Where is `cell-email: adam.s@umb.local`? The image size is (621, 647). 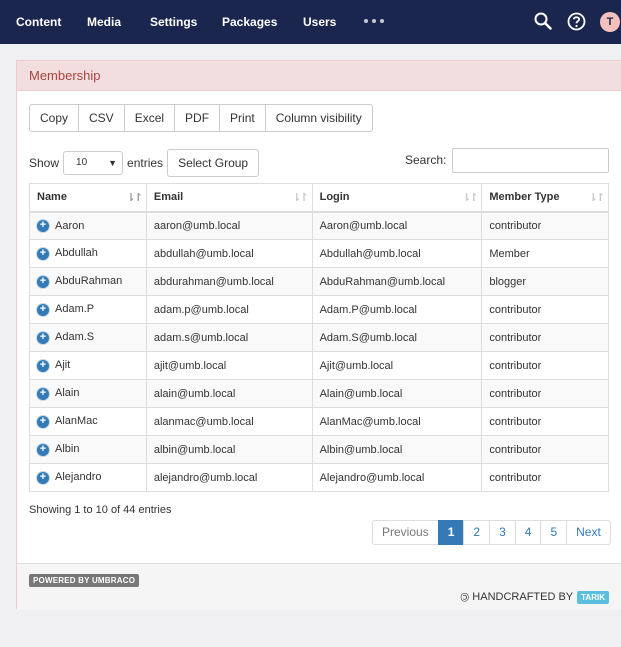 cell-email: adam.s@umb.local is located at coordinates (229, 337).